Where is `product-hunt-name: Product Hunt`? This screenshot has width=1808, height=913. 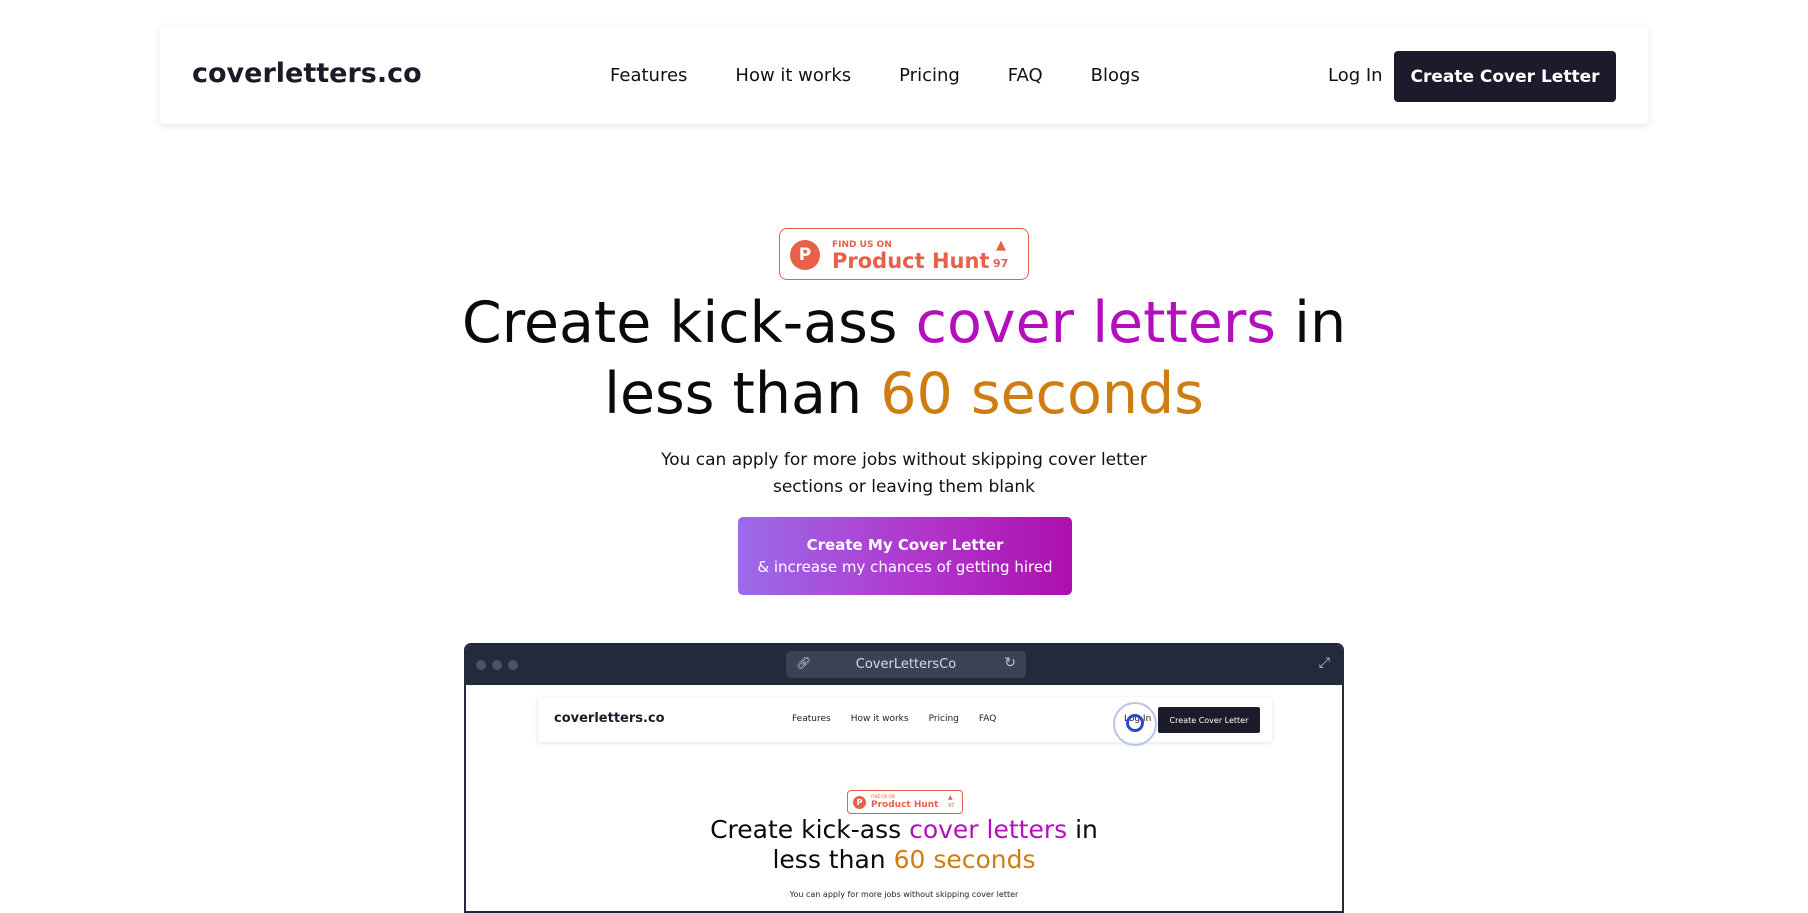 product-hunt-name: Product Hunt is located at coordinates (911, 261).